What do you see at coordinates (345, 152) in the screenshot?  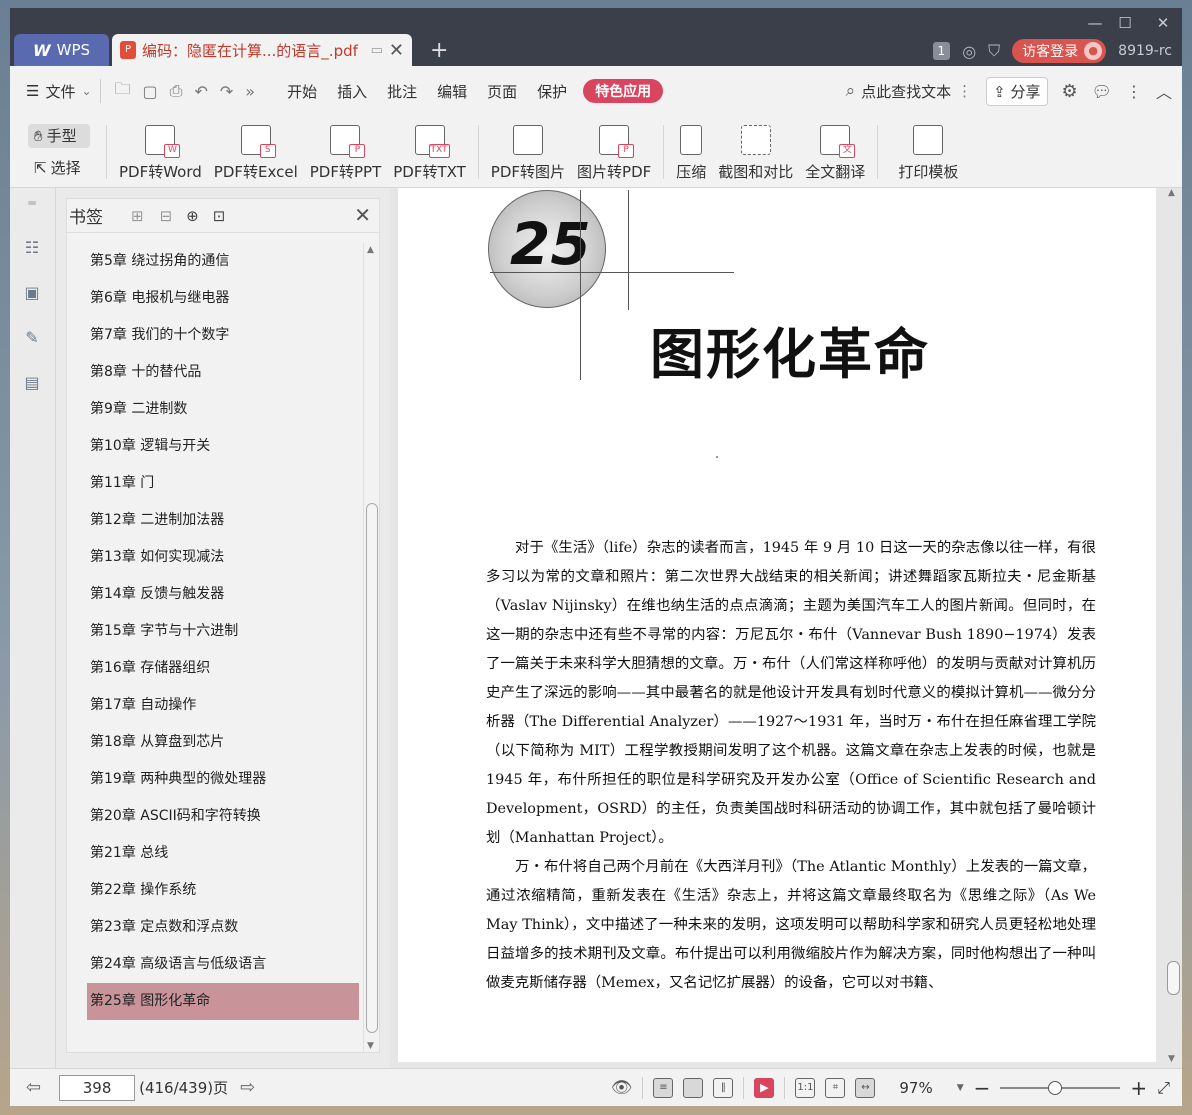 I see `pdf-to-ppt-button: P PDF转PPT` at bounding box center [345, 152].